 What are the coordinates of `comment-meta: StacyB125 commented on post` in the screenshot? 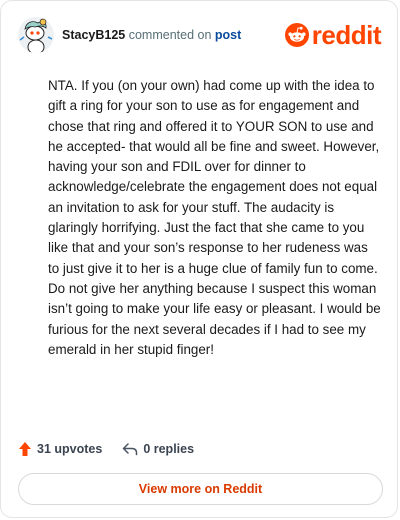 It's located at (151, 35).